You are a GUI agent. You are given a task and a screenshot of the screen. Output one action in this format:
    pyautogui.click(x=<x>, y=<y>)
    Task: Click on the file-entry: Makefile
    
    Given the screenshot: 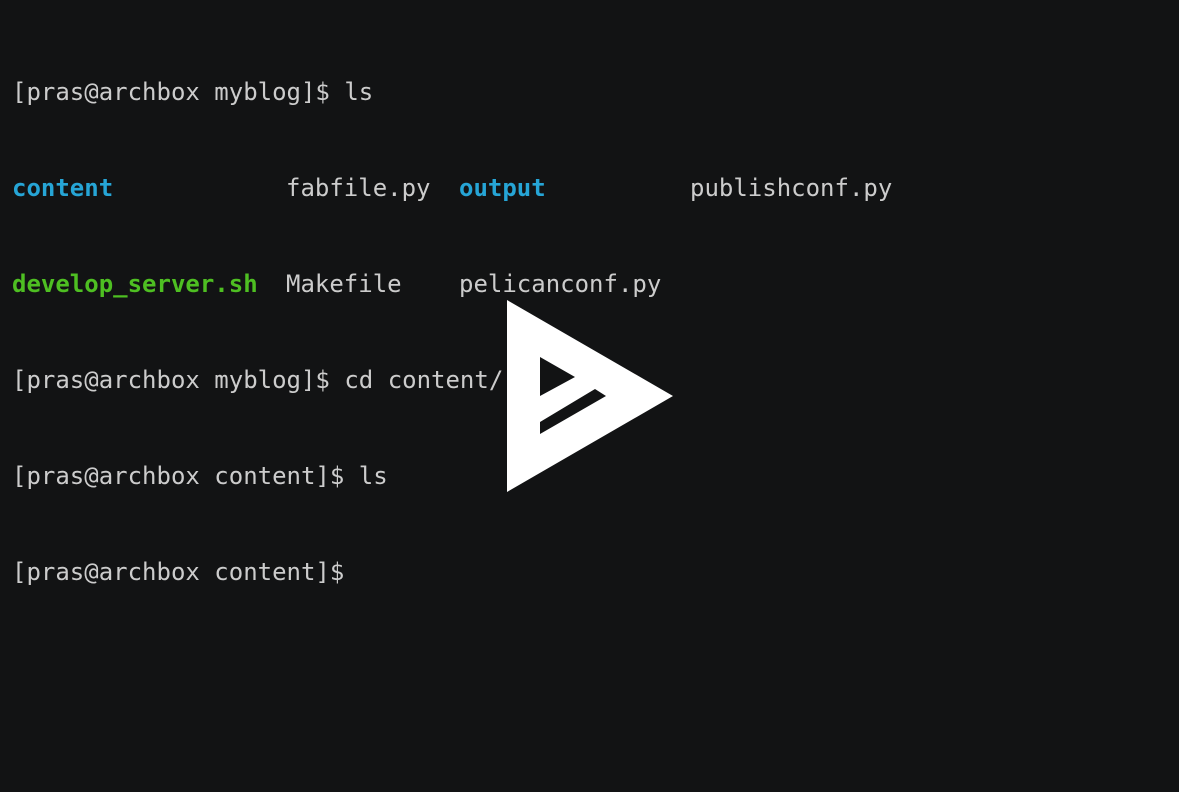 What is the action you would take?
    pyautogui.click(x=344, y=284)
    